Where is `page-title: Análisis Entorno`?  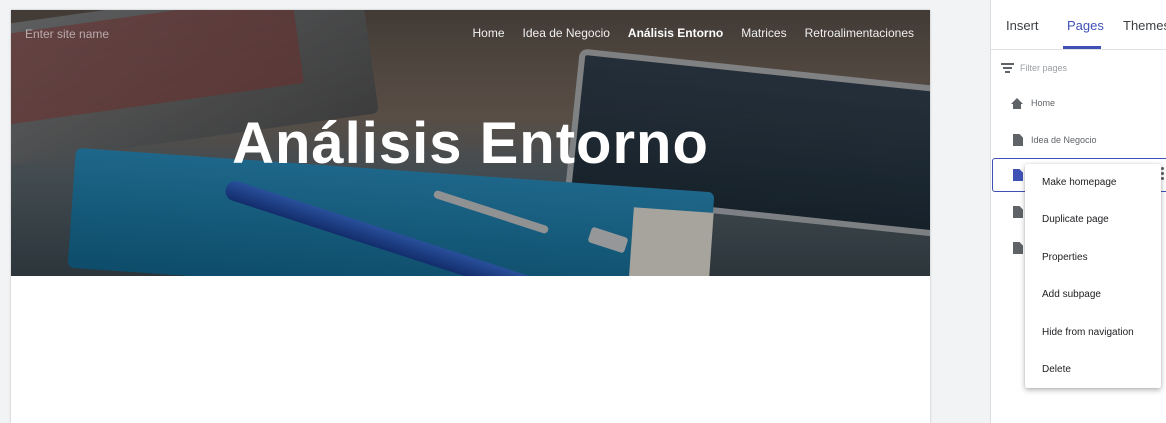
page-title: Análisis Entorno is located at coordinates (470, 143).